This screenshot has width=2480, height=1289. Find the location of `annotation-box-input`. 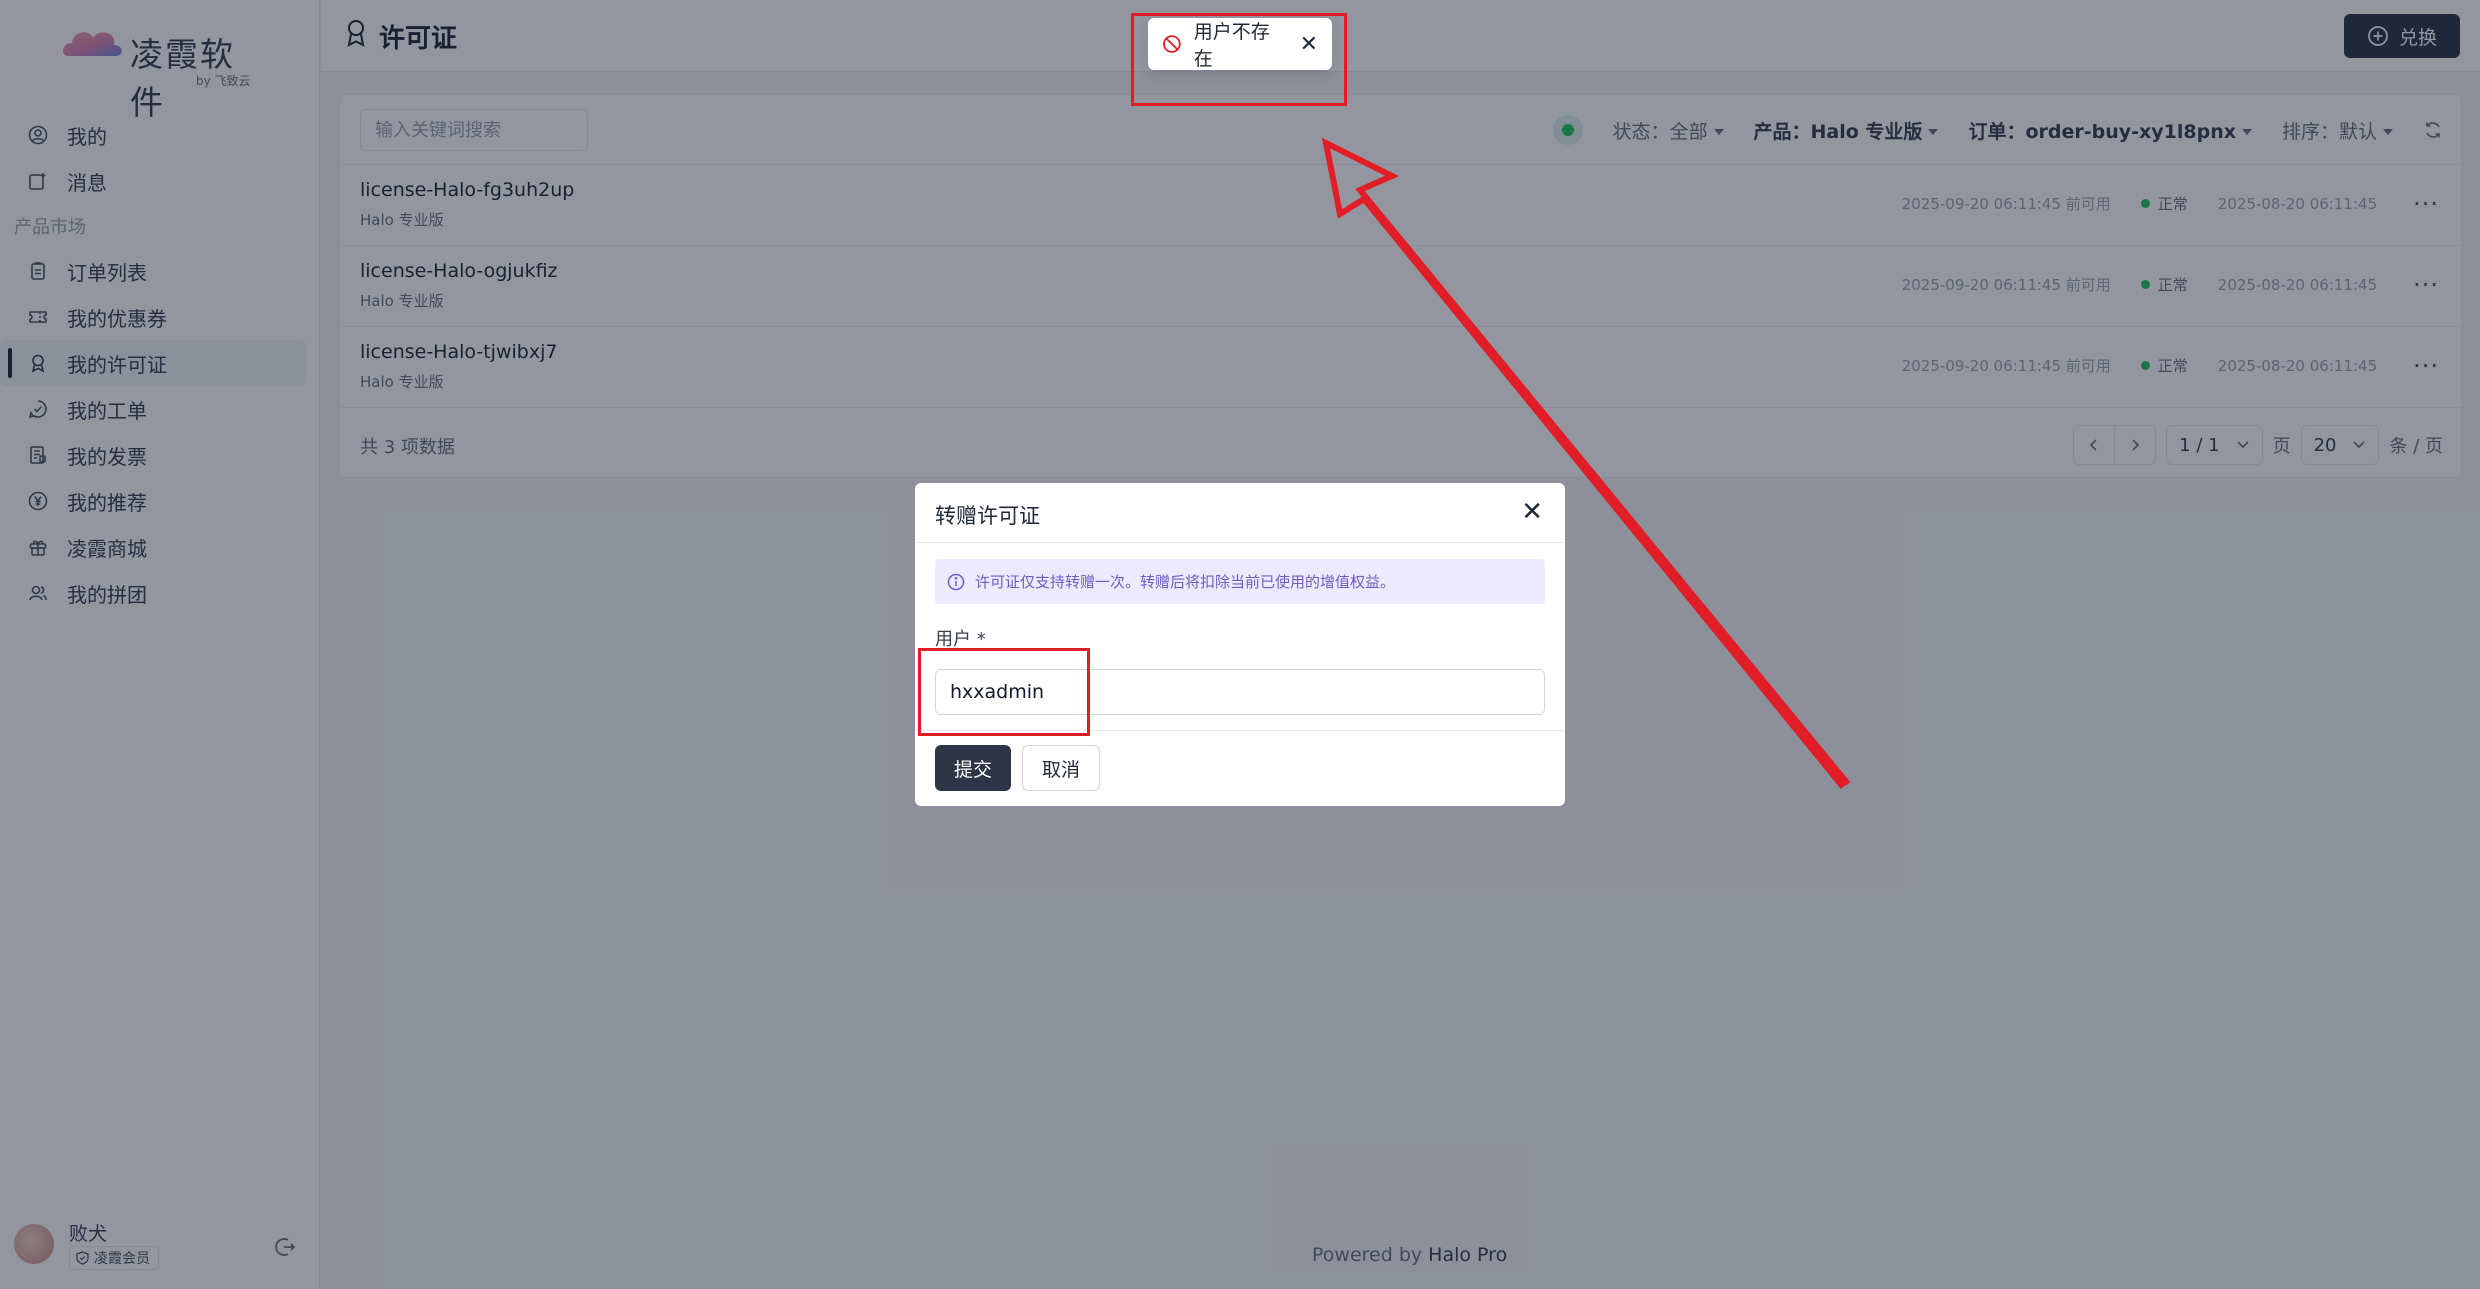

annotation-box-input is located at coordinates (1004, 692).